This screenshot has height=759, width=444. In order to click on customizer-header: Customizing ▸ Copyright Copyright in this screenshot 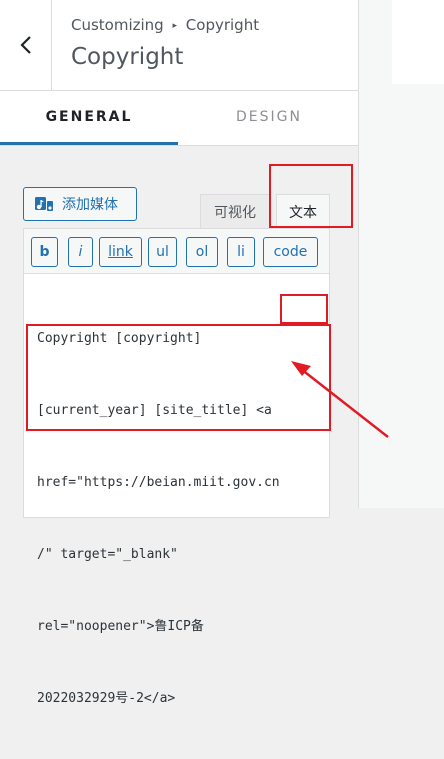, I will do `click(179, 45)`.